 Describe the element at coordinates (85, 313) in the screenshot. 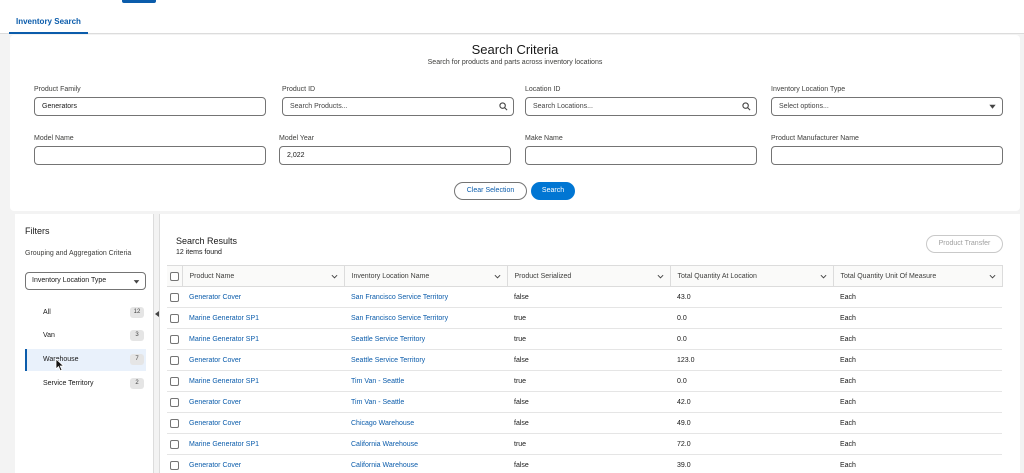

I see `filter-item-all: All 12` at that location.